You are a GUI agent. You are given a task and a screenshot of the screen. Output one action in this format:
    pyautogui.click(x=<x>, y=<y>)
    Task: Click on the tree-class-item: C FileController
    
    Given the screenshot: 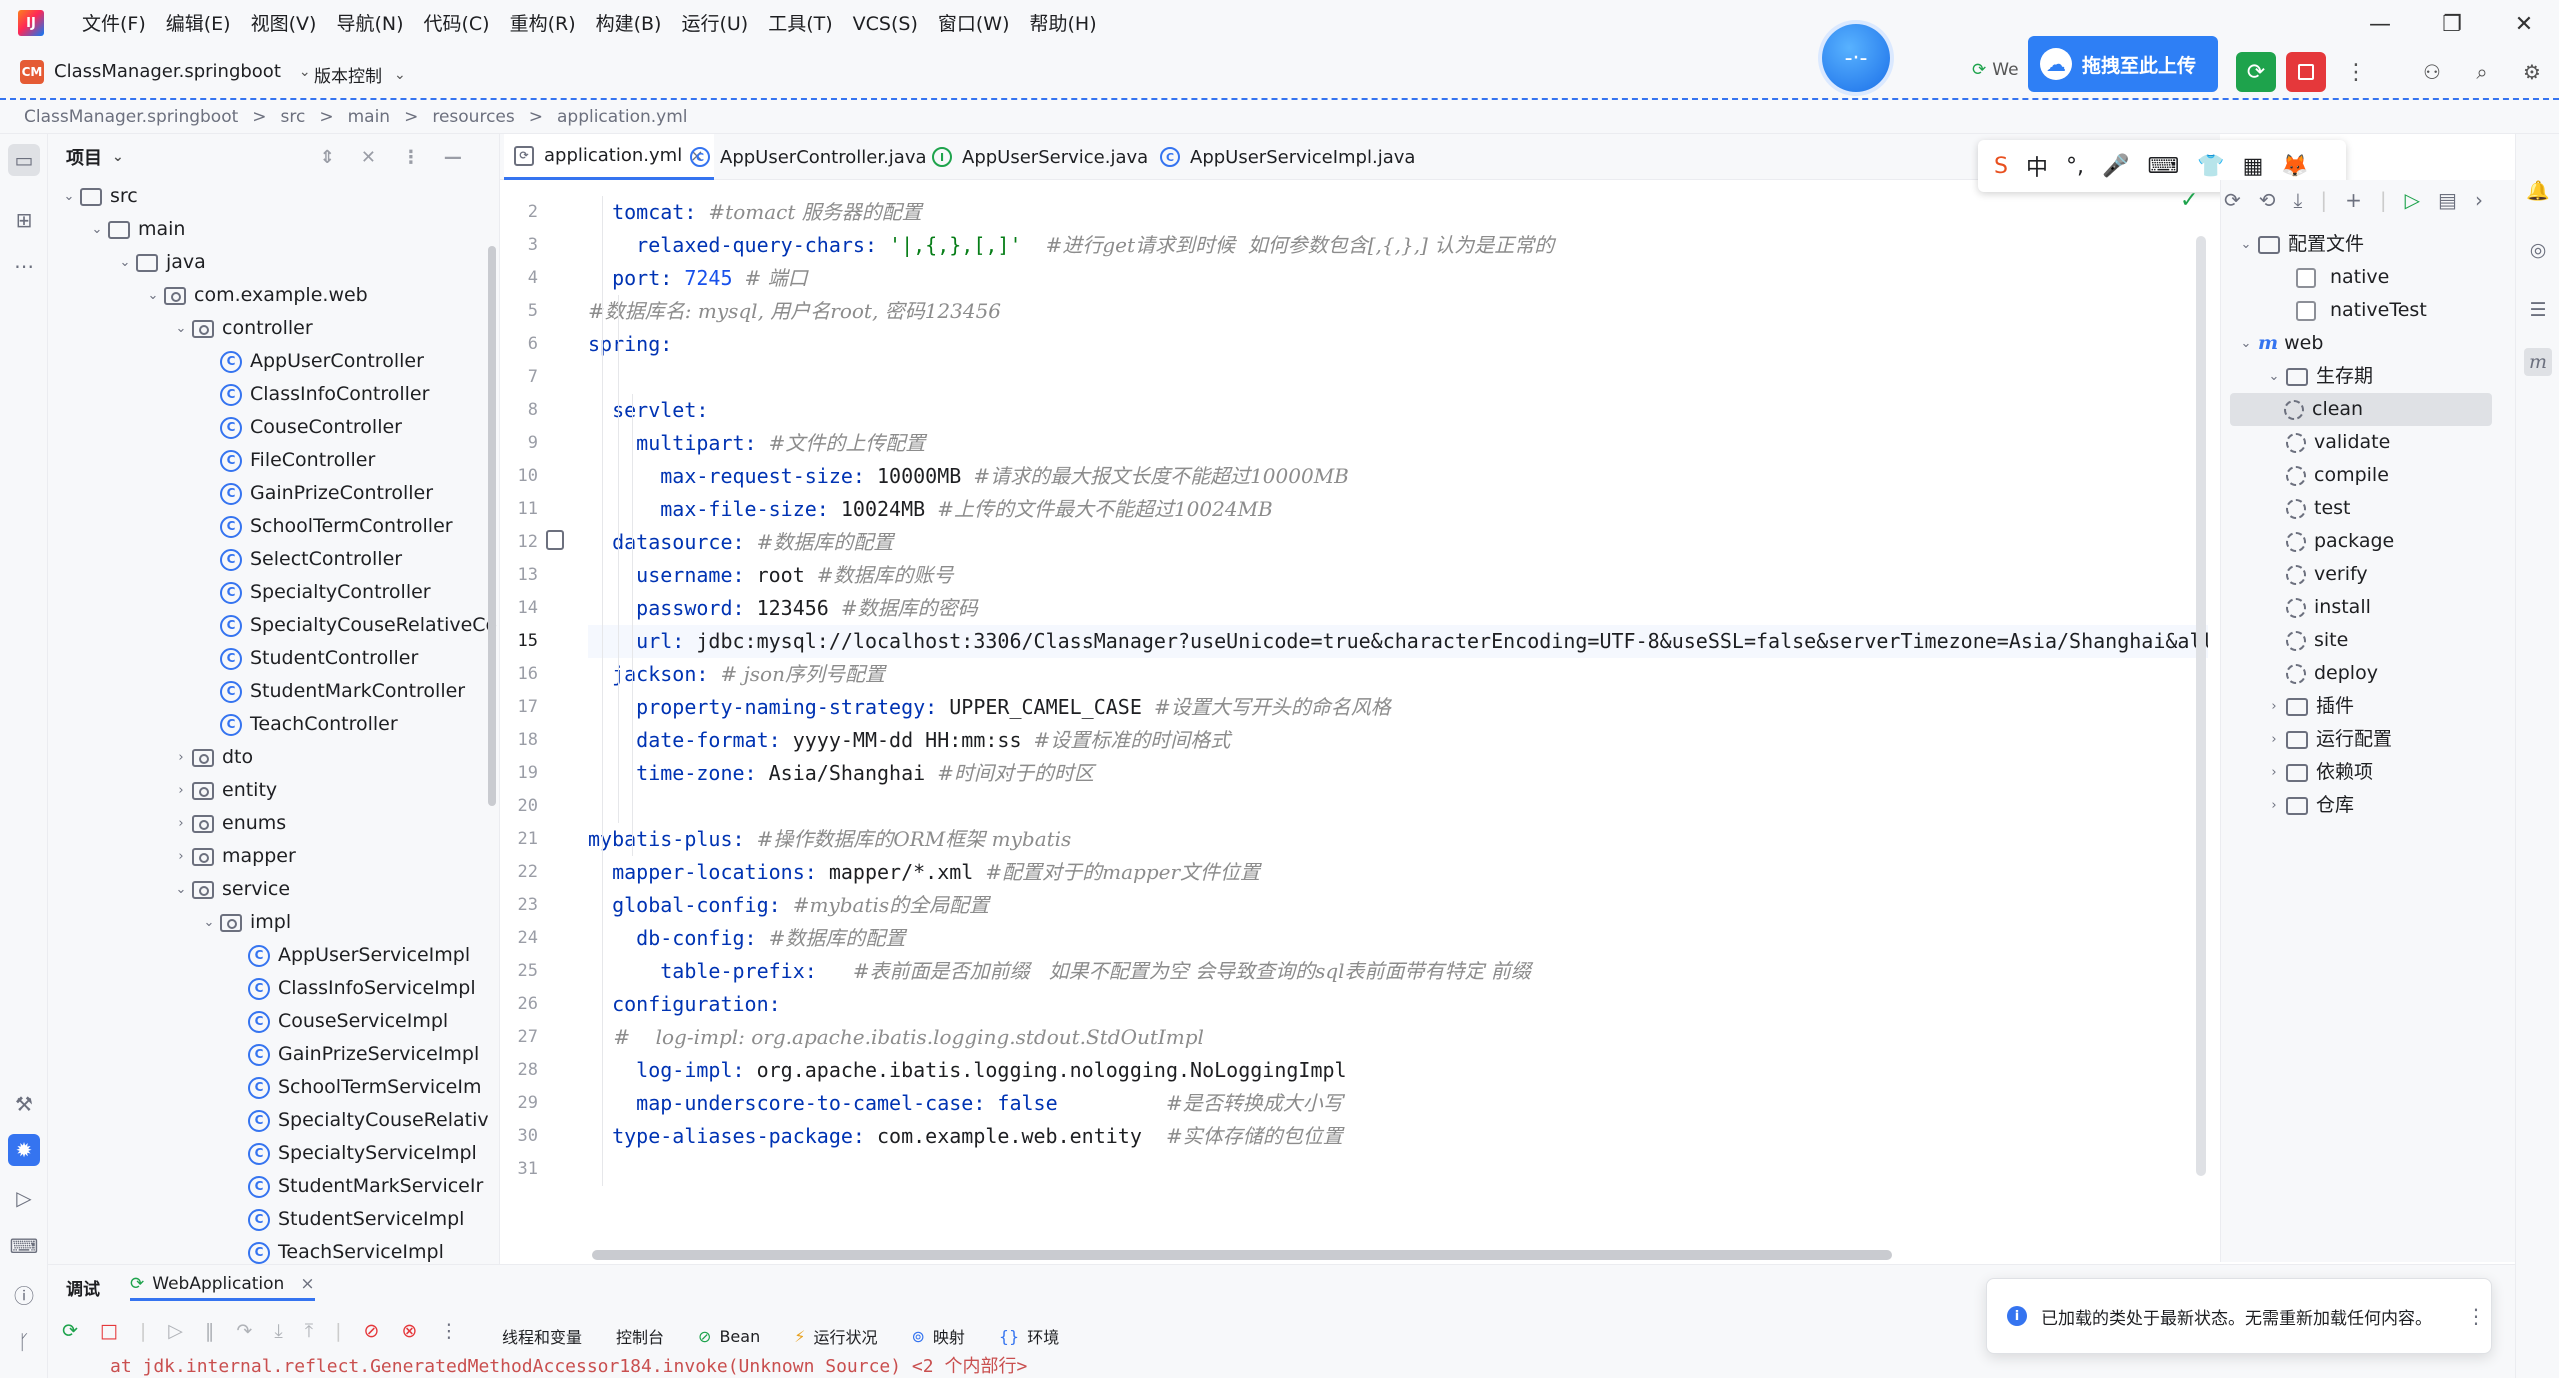 What is the action you would take?
    pyautogui.click(x=297, y=460)
    